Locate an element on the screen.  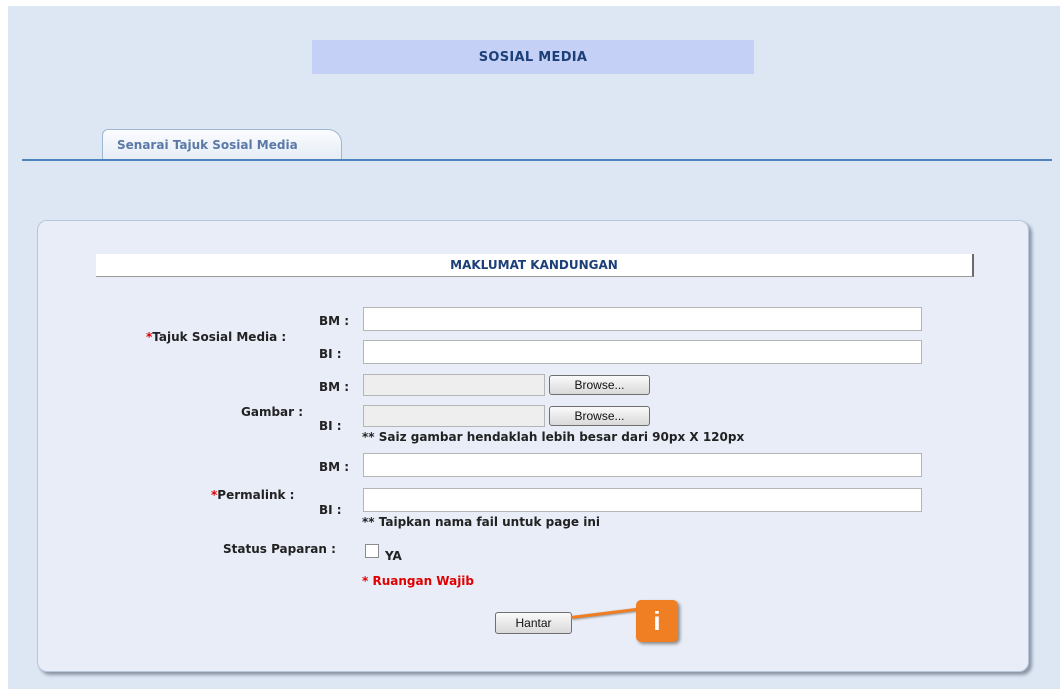
permalink-label: *Permalink : is located at coordinates (252, 495).